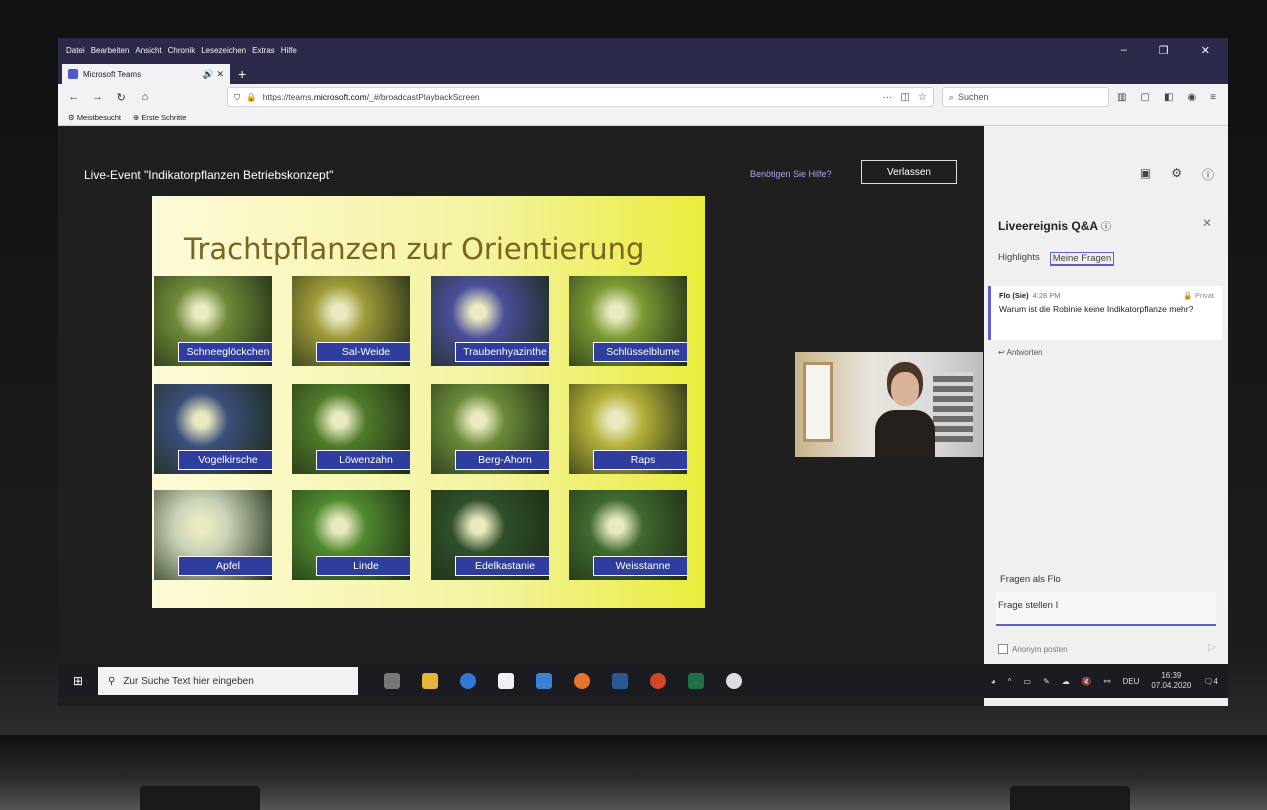  I want to click on video-background-window, so click(818, 402).